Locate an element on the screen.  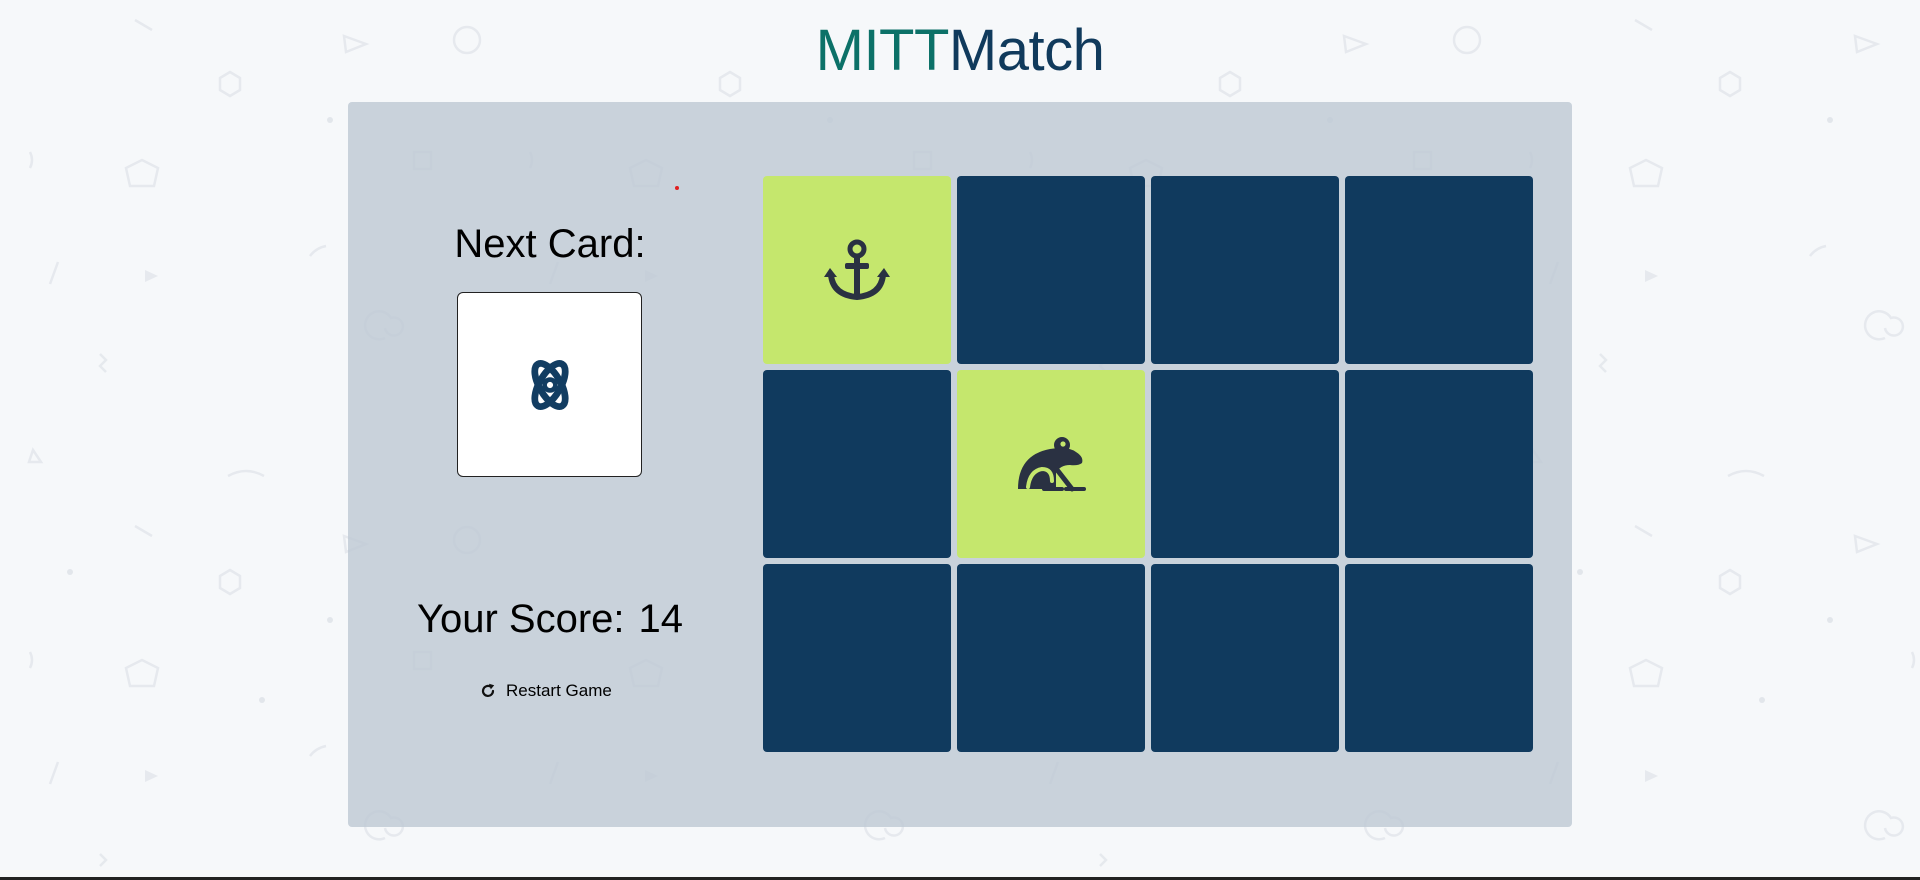
restart-game-button: Restart Game is located at coordinates (546, 691).